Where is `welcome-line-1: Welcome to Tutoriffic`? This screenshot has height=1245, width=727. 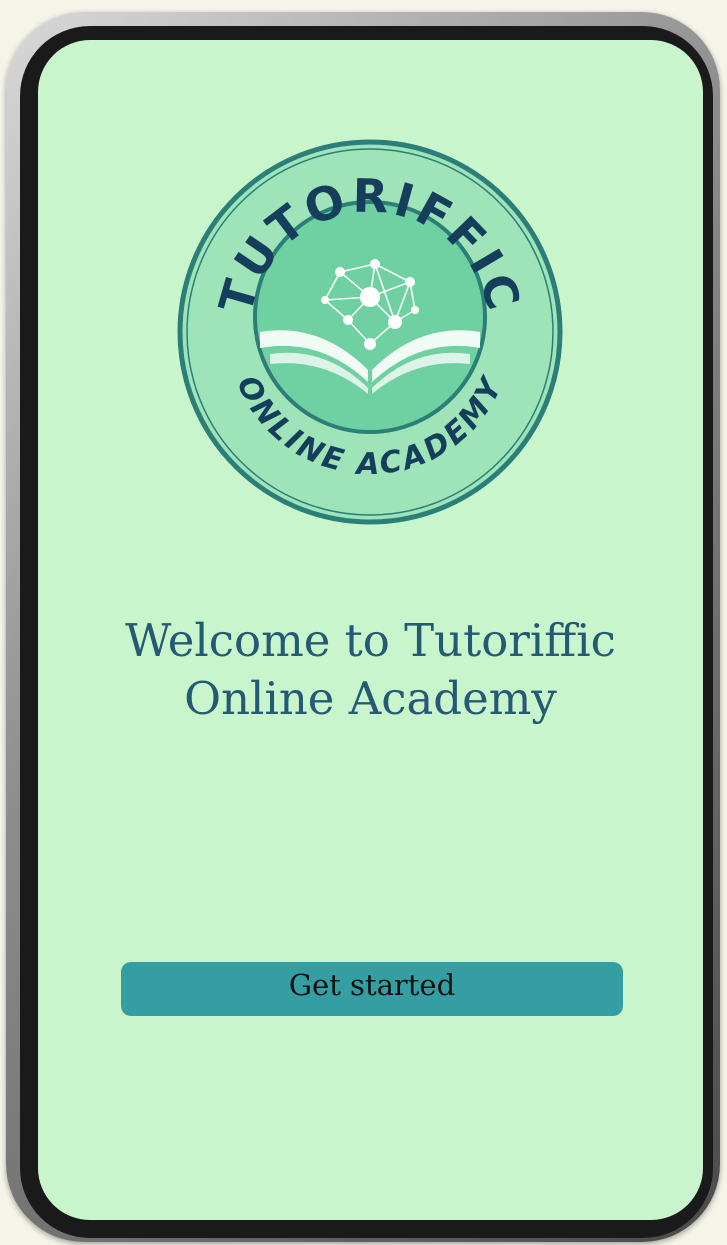 welcome-line-1: Welcome to Tutoriffic is located at coordinates (370, 640).